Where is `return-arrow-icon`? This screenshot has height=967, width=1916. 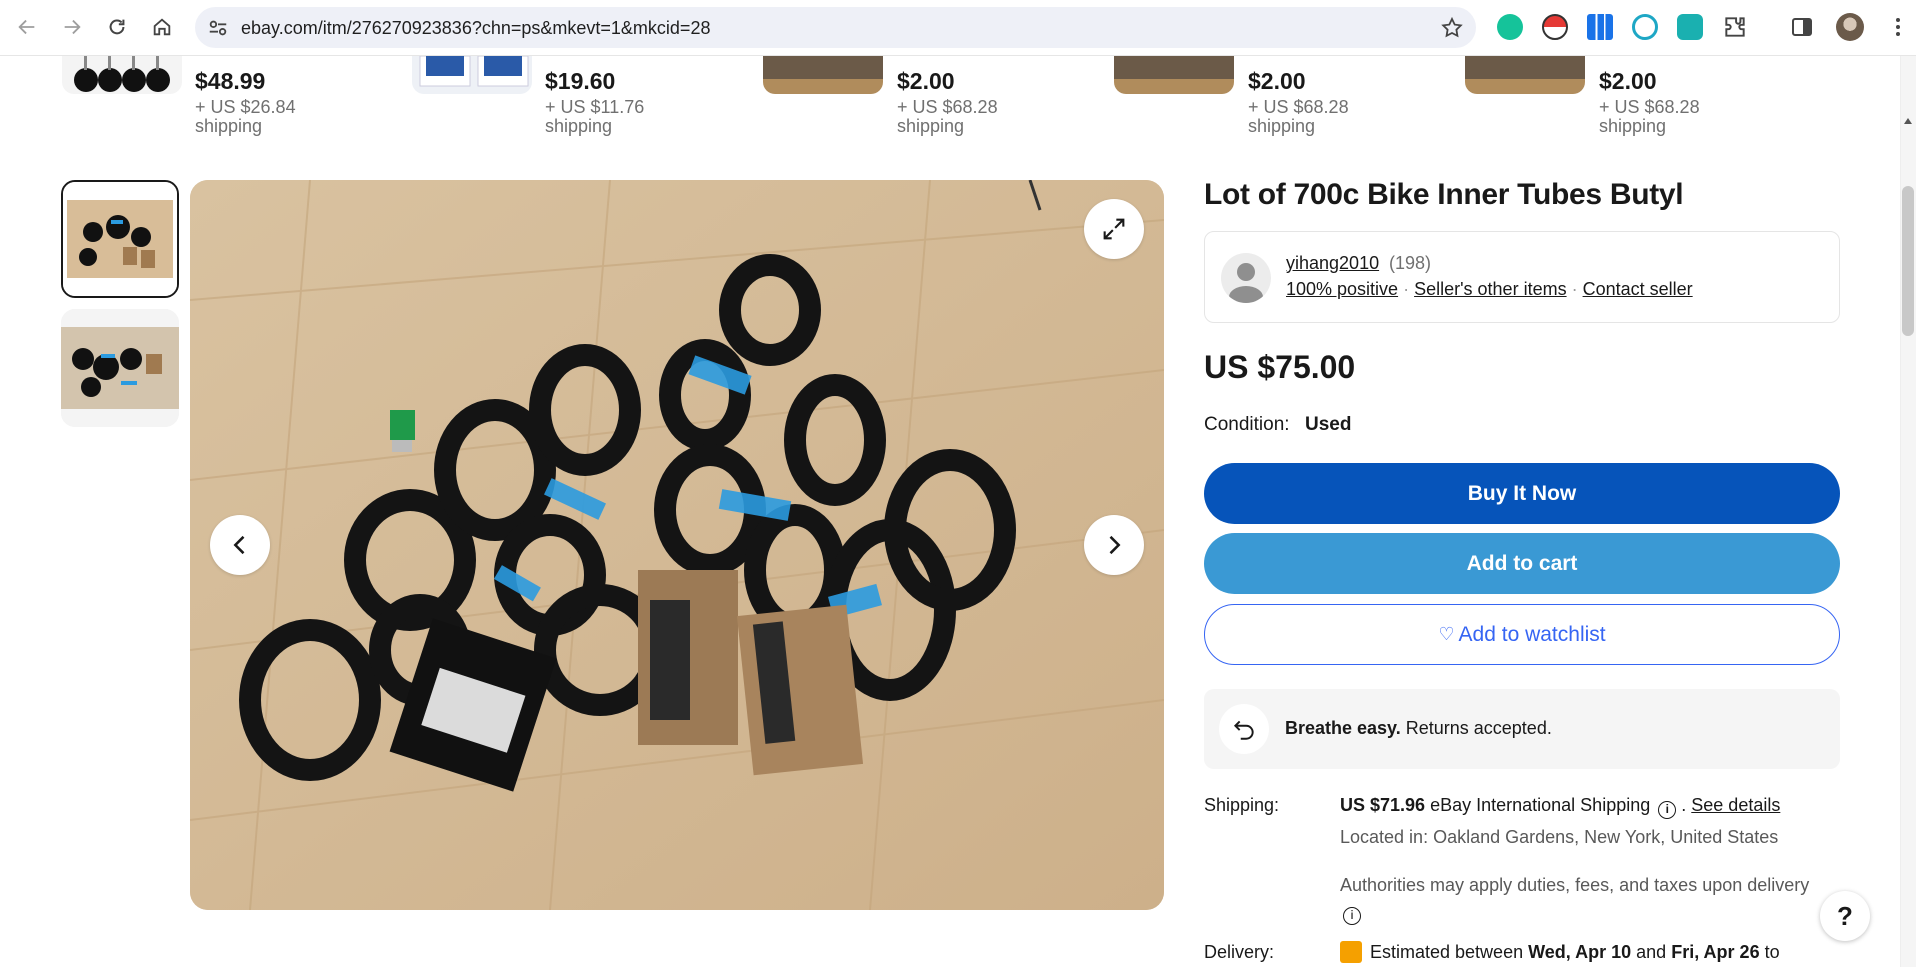
return-arrow-icon is located at coordinates (1244, 729).